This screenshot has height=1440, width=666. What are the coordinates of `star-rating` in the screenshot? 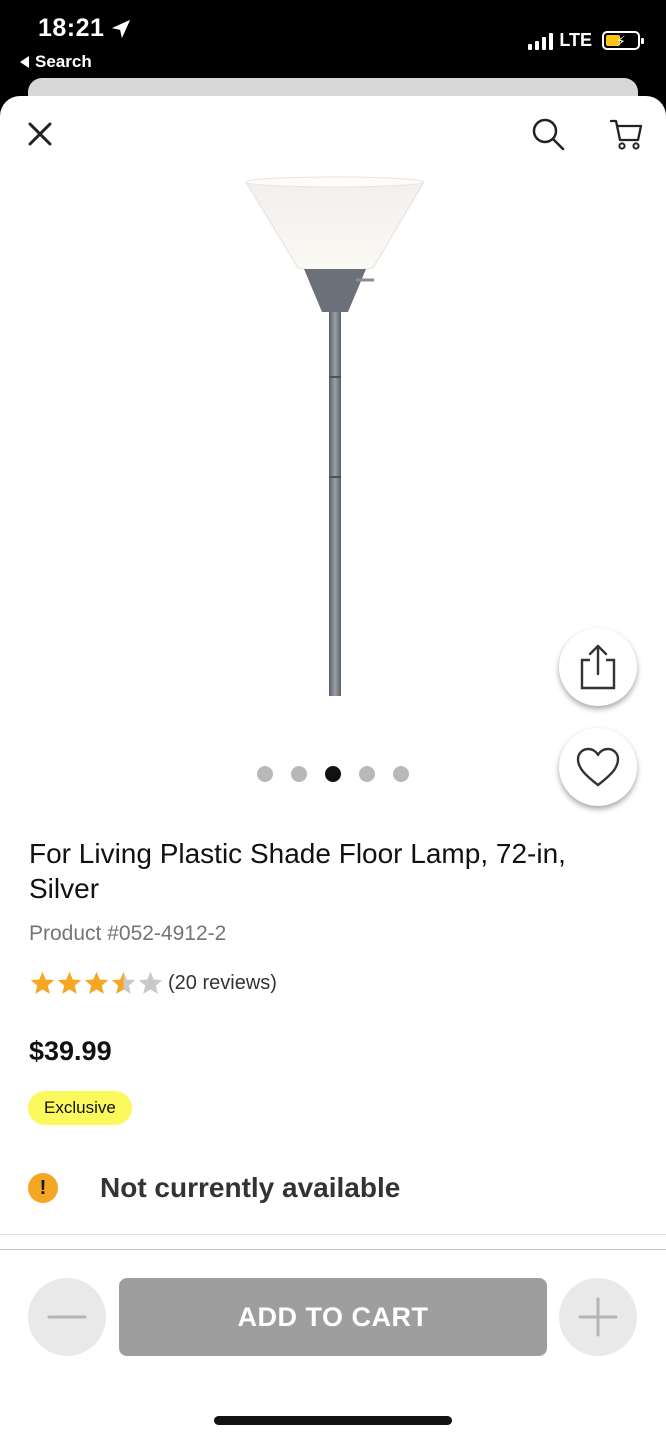 It's located at (96, 983).